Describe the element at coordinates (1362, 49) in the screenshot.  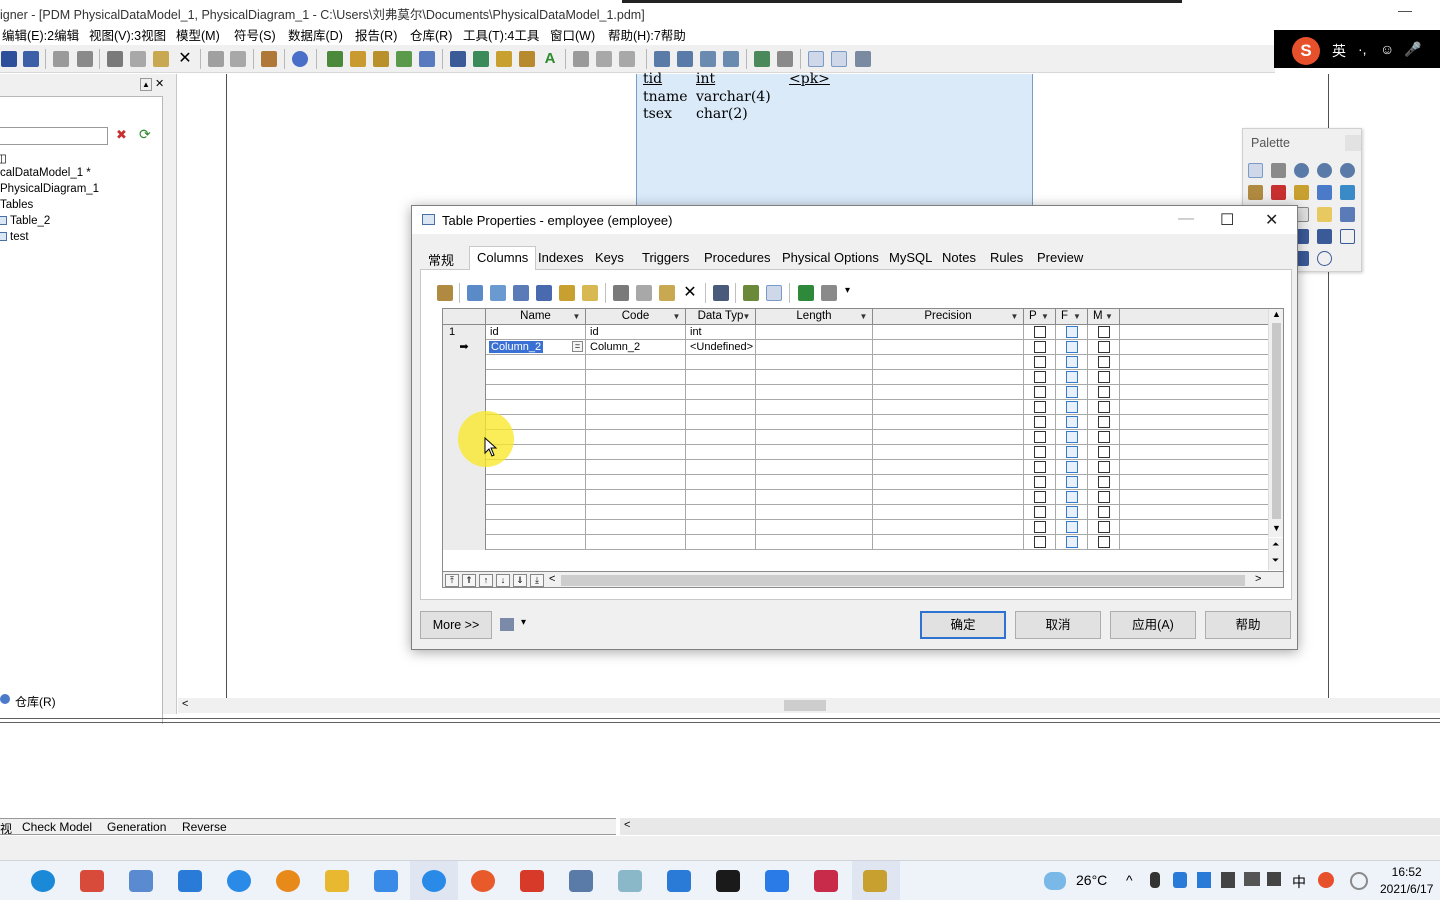
I see `ime-punctuation: ·,` at that location.